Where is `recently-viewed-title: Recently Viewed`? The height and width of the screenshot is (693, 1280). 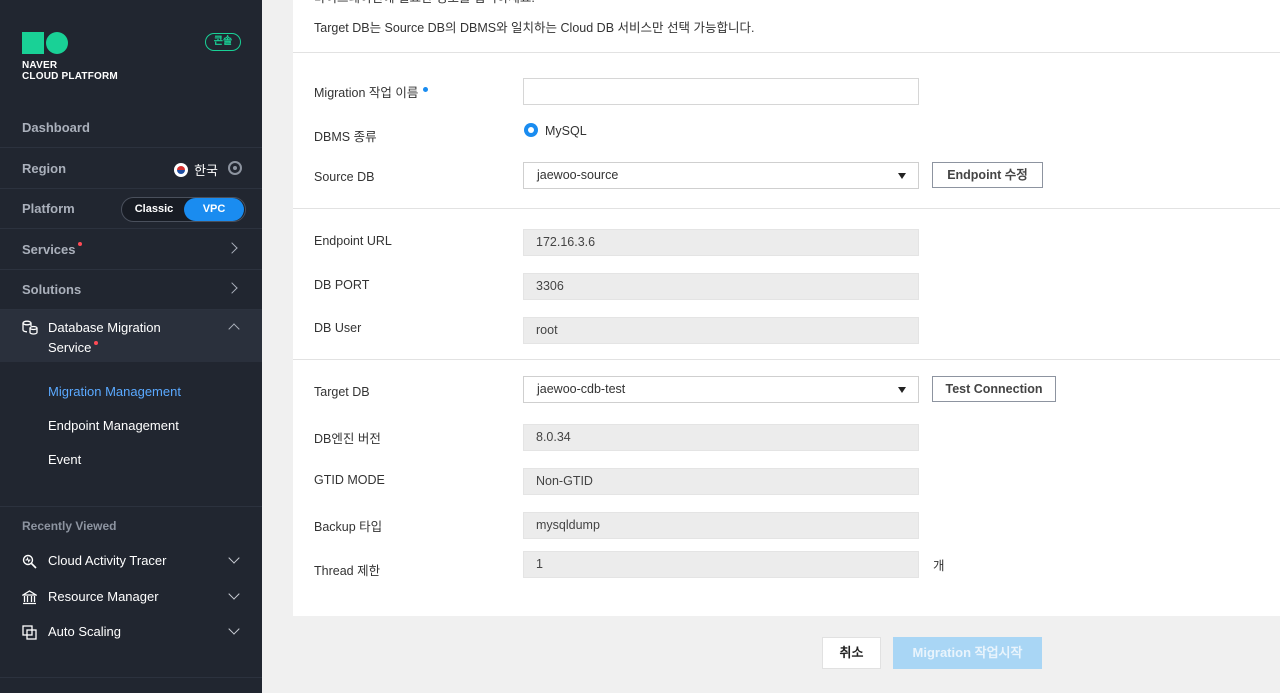 recently-viewed-title: Recently Viewed is located at coordinates (69, 526).